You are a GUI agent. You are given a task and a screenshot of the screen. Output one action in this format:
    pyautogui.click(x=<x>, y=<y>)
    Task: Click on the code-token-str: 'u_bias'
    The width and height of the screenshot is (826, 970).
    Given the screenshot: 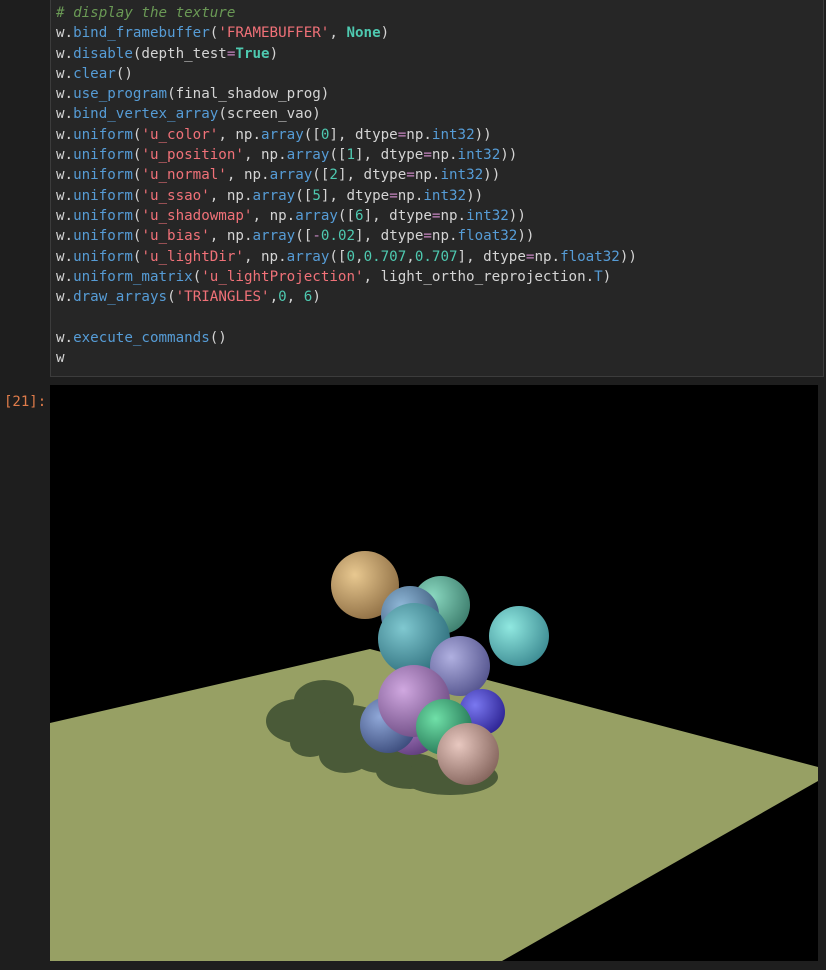 What is the action you would take?
    pyautogui.click(x=175, y=236)
    